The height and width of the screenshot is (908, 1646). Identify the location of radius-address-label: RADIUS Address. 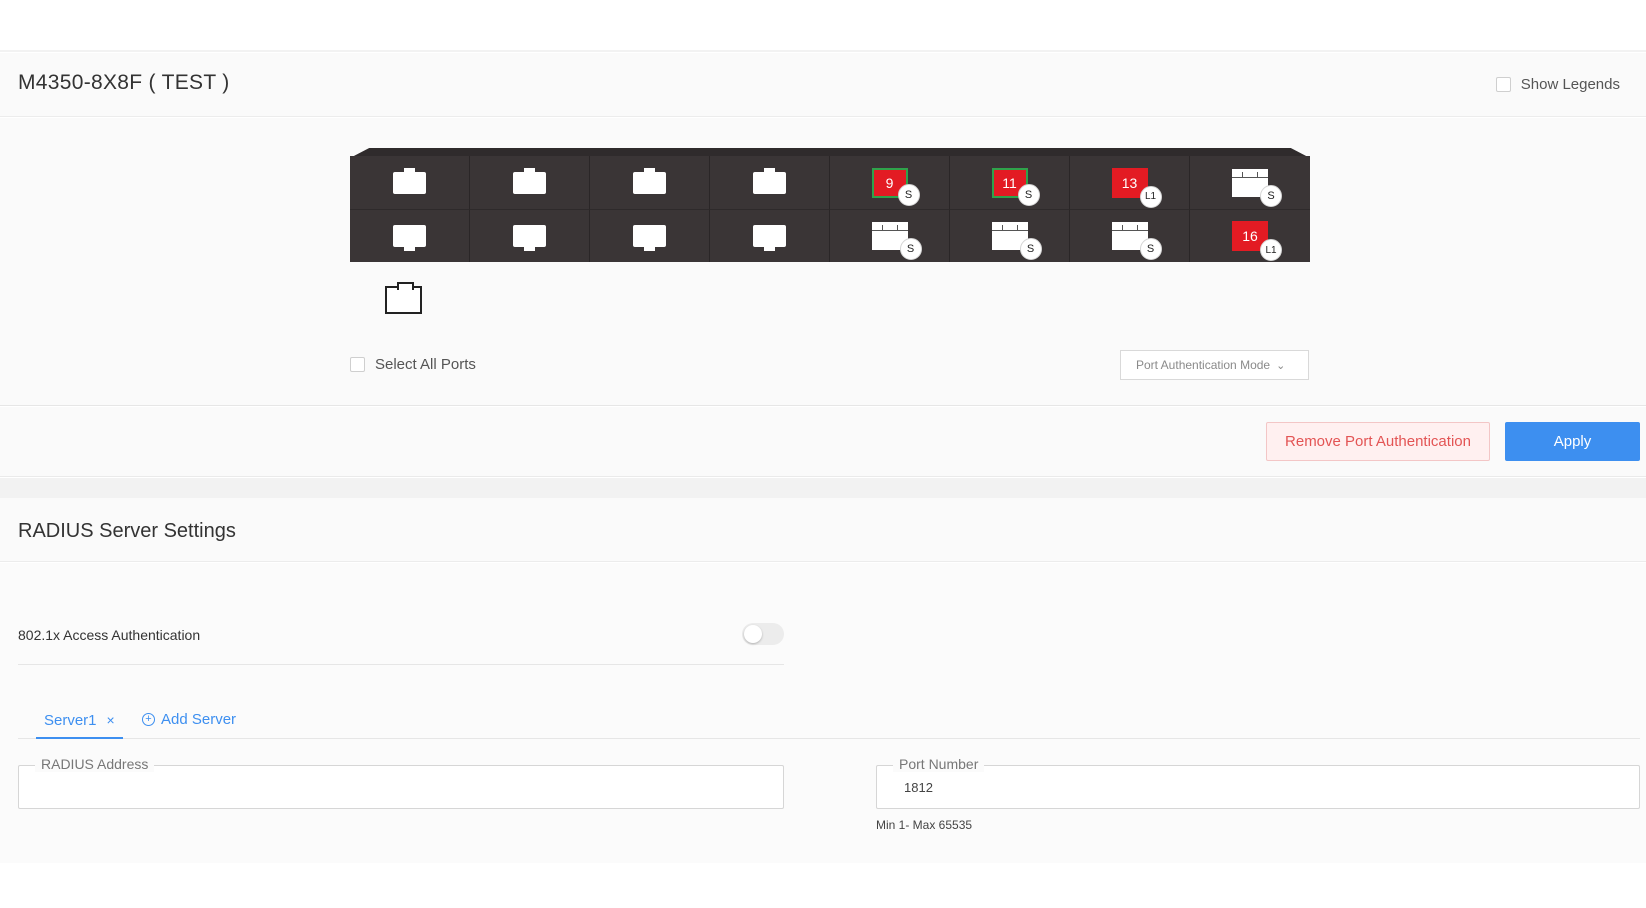
(95, 764).